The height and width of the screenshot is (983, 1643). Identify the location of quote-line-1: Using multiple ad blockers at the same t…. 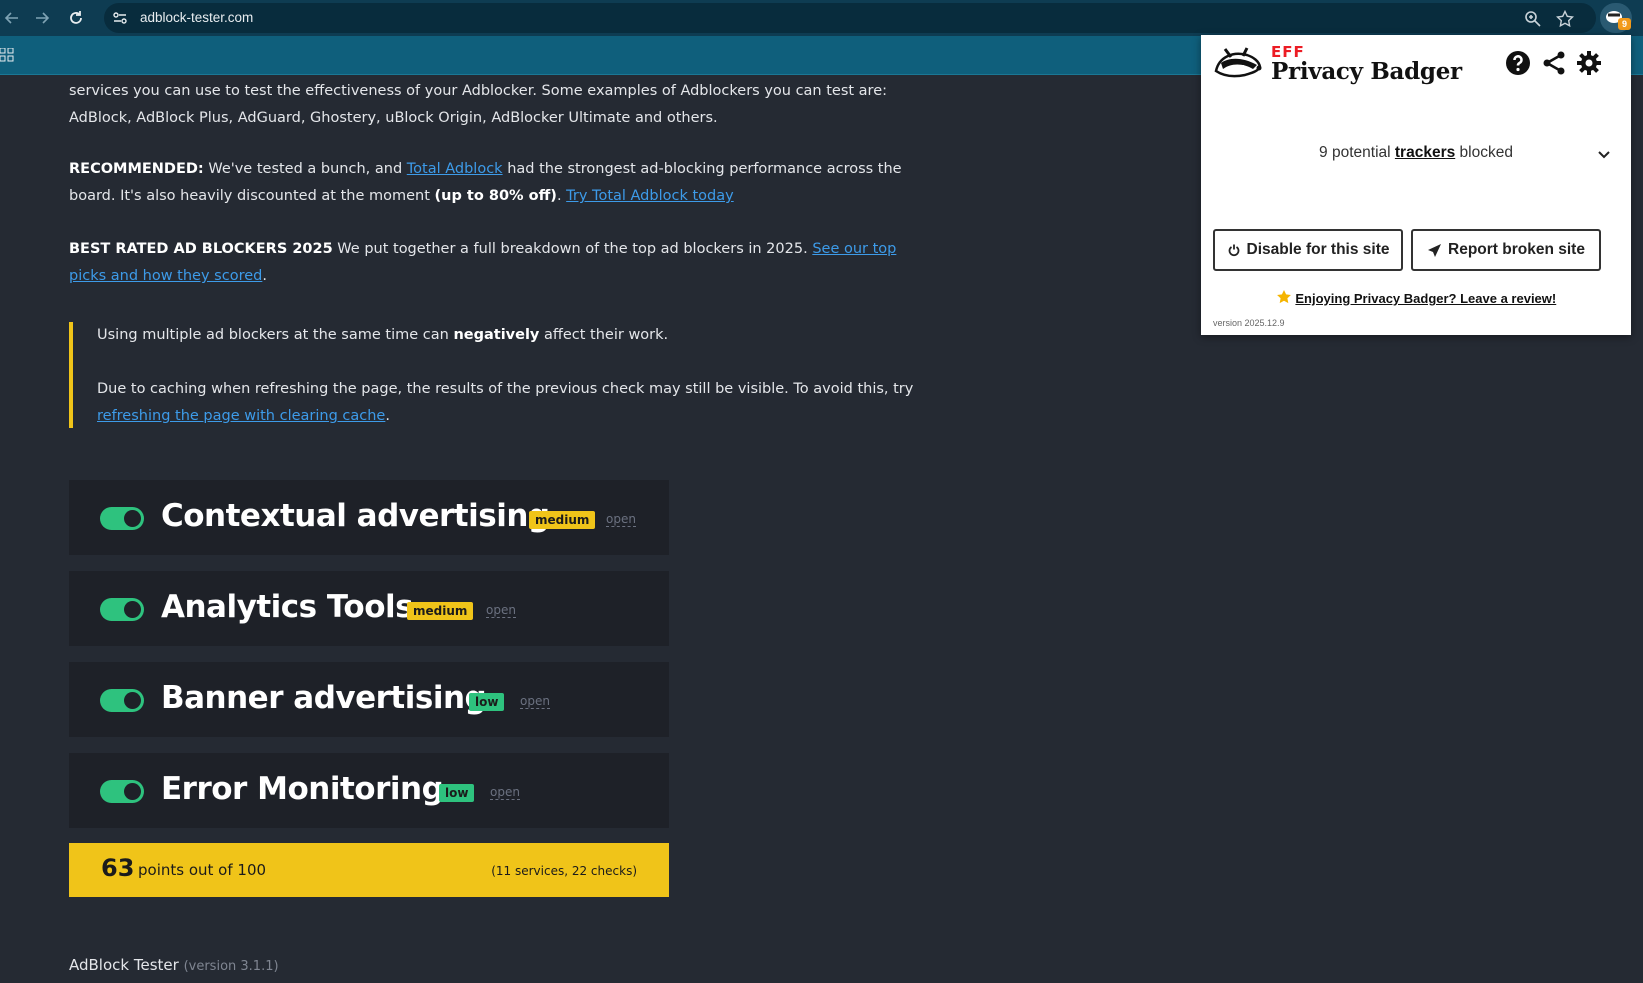
(512, 335).